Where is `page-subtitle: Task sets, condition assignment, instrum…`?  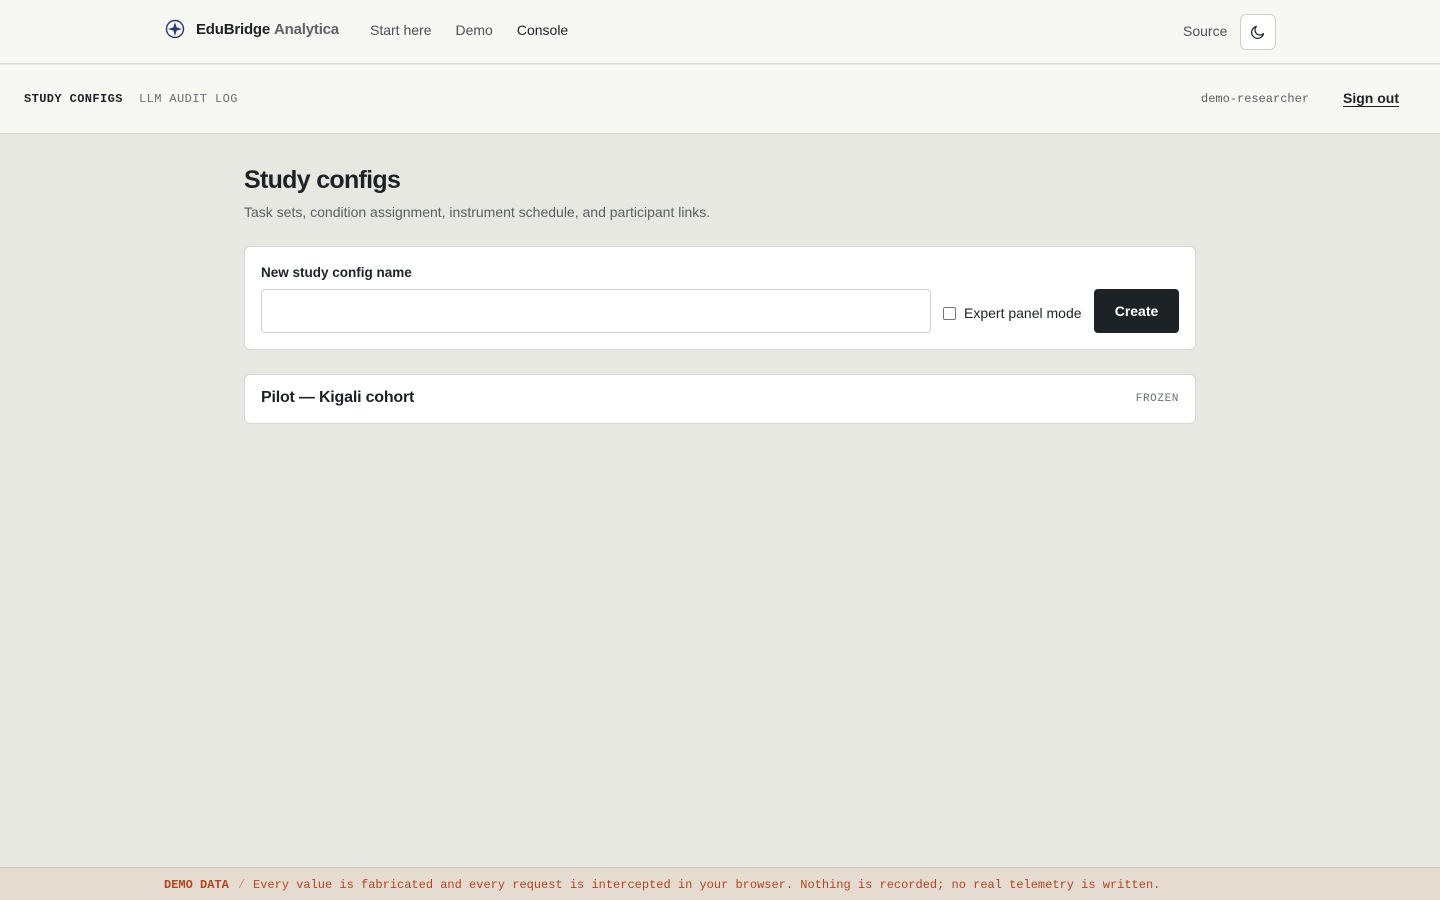 page-subtitle: Task sets, condition assignment, instrum… is located at coordinates (477, 212).